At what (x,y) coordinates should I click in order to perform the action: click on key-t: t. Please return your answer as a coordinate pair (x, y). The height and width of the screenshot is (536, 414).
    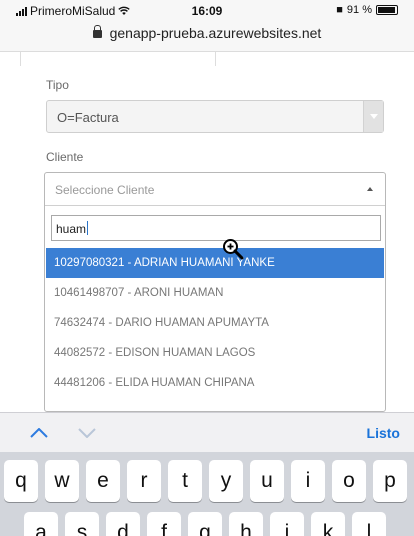
    Looking at the image, I should click on (185, 481).